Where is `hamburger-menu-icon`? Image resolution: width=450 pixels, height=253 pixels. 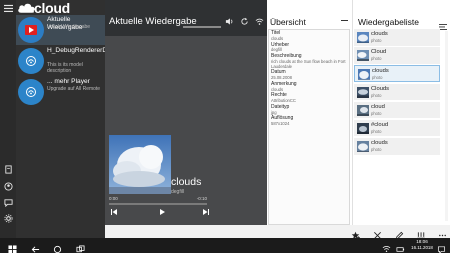
hamburger-menu-icon is located at coordinates (8, 8).